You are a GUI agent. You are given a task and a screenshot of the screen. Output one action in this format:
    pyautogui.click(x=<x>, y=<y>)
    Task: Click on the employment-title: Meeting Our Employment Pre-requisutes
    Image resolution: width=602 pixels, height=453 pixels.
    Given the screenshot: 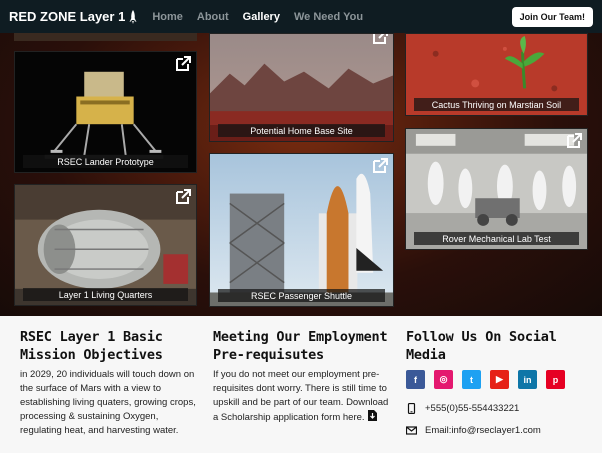 What is the action you would take?
    pyautogui.click(x=300, y=346)
    